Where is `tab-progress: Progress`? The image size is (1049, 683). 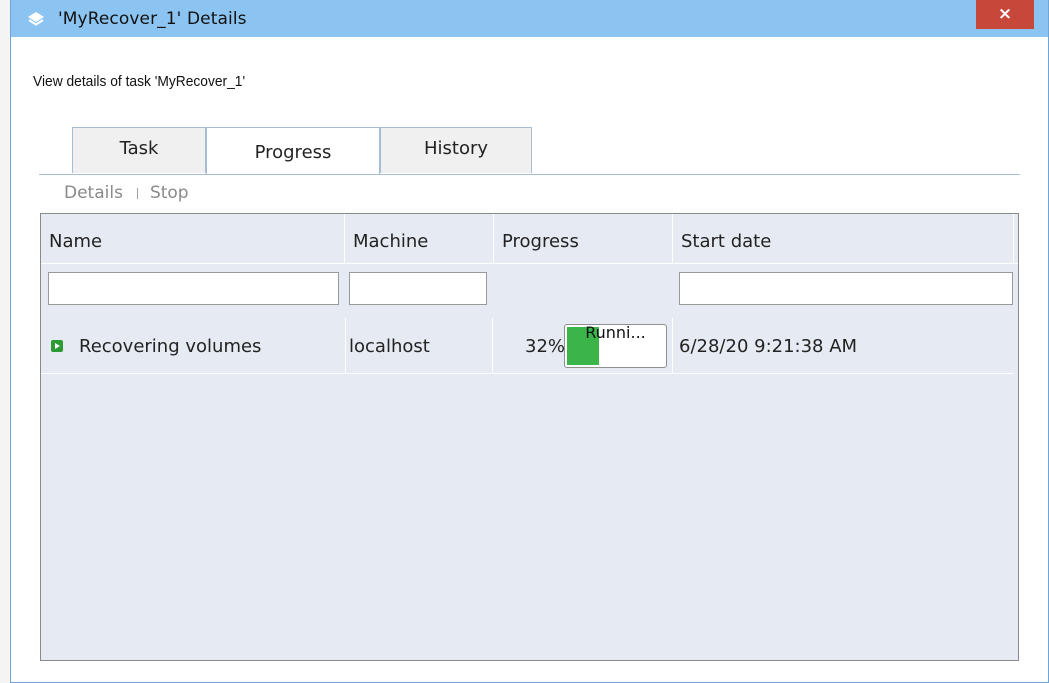
tab-progress: Progress is located at coordinates (293, 151).